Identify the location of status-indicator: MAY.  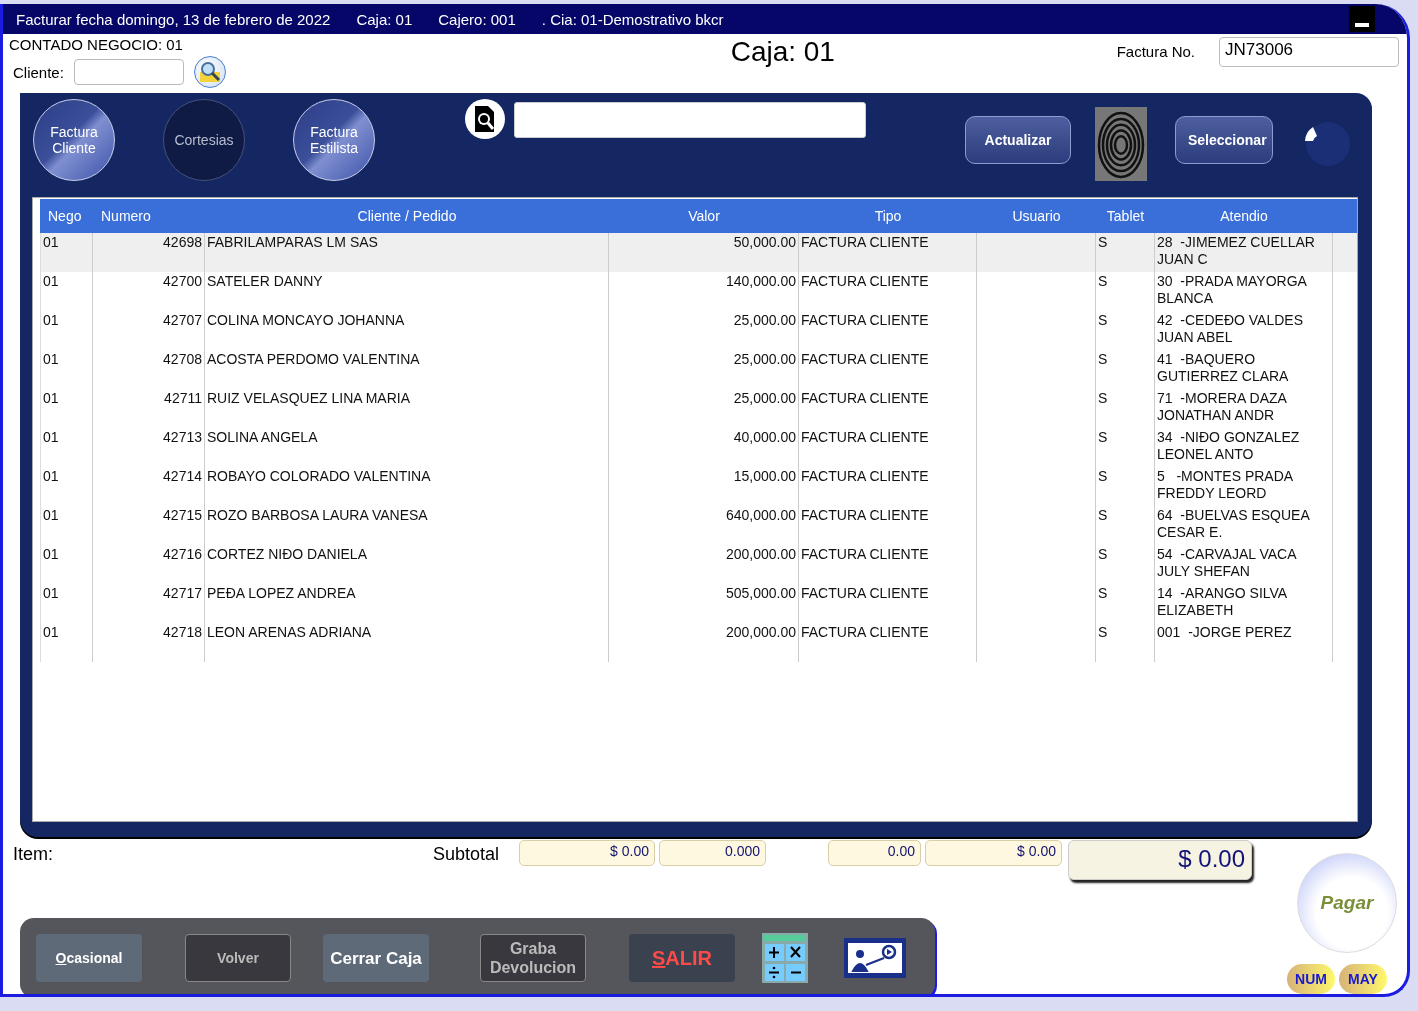
(1363, 979).